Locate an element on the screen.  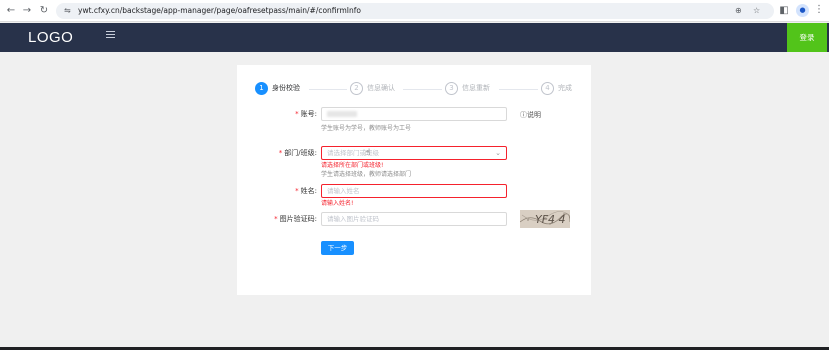
captcha-image: YF4 4 is located at coordinates (545, 219).